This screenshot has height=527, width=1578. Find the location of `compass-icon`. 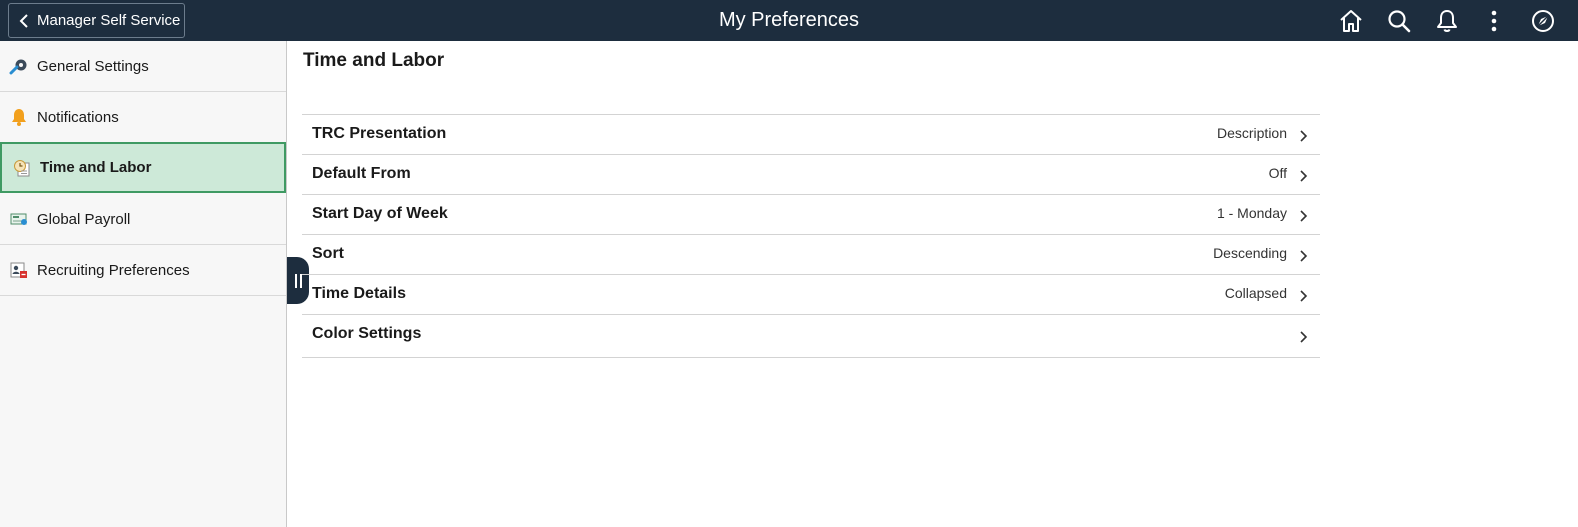

compass-icon is located at coordinates (1543, 21).